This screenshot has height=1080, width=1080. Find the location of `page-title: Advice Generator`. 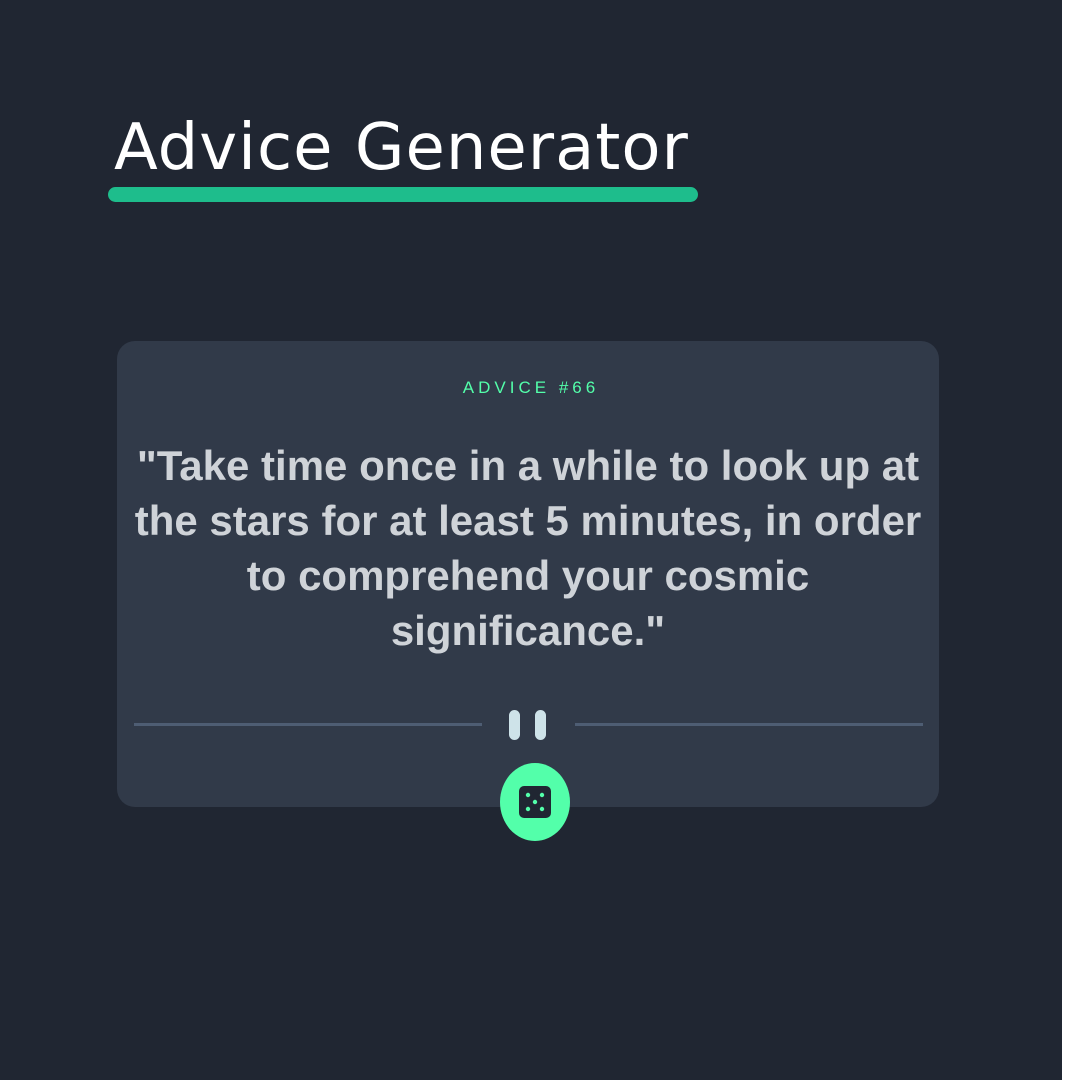

page-title: Advice Generator is located at coordinates (401, 148).